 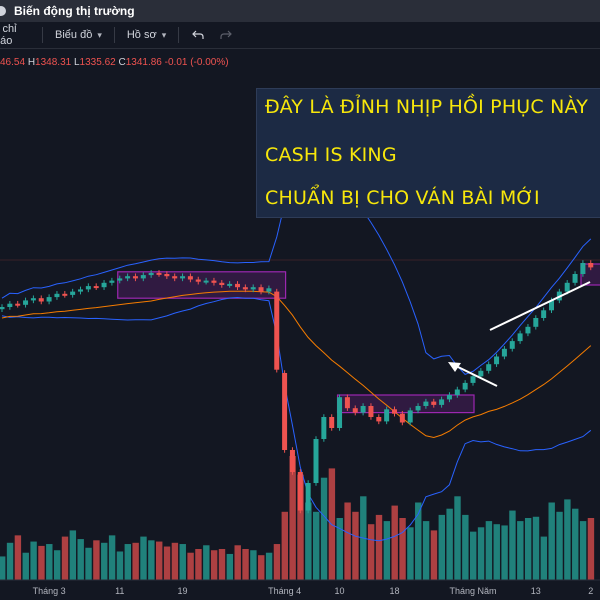 I want to click on trend-line, so click(x=540, y=306).